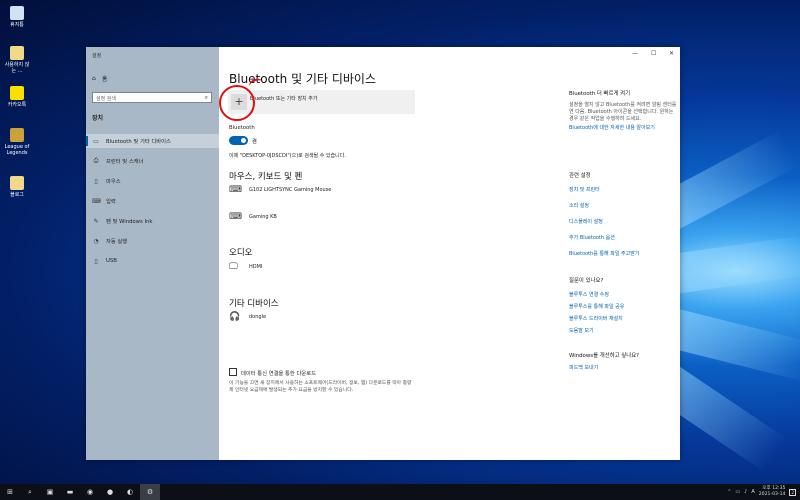 The height and width of the screenshot is (500, 800). I want to click on device-item: ⌨ Gaming KB, so click(253, 217).